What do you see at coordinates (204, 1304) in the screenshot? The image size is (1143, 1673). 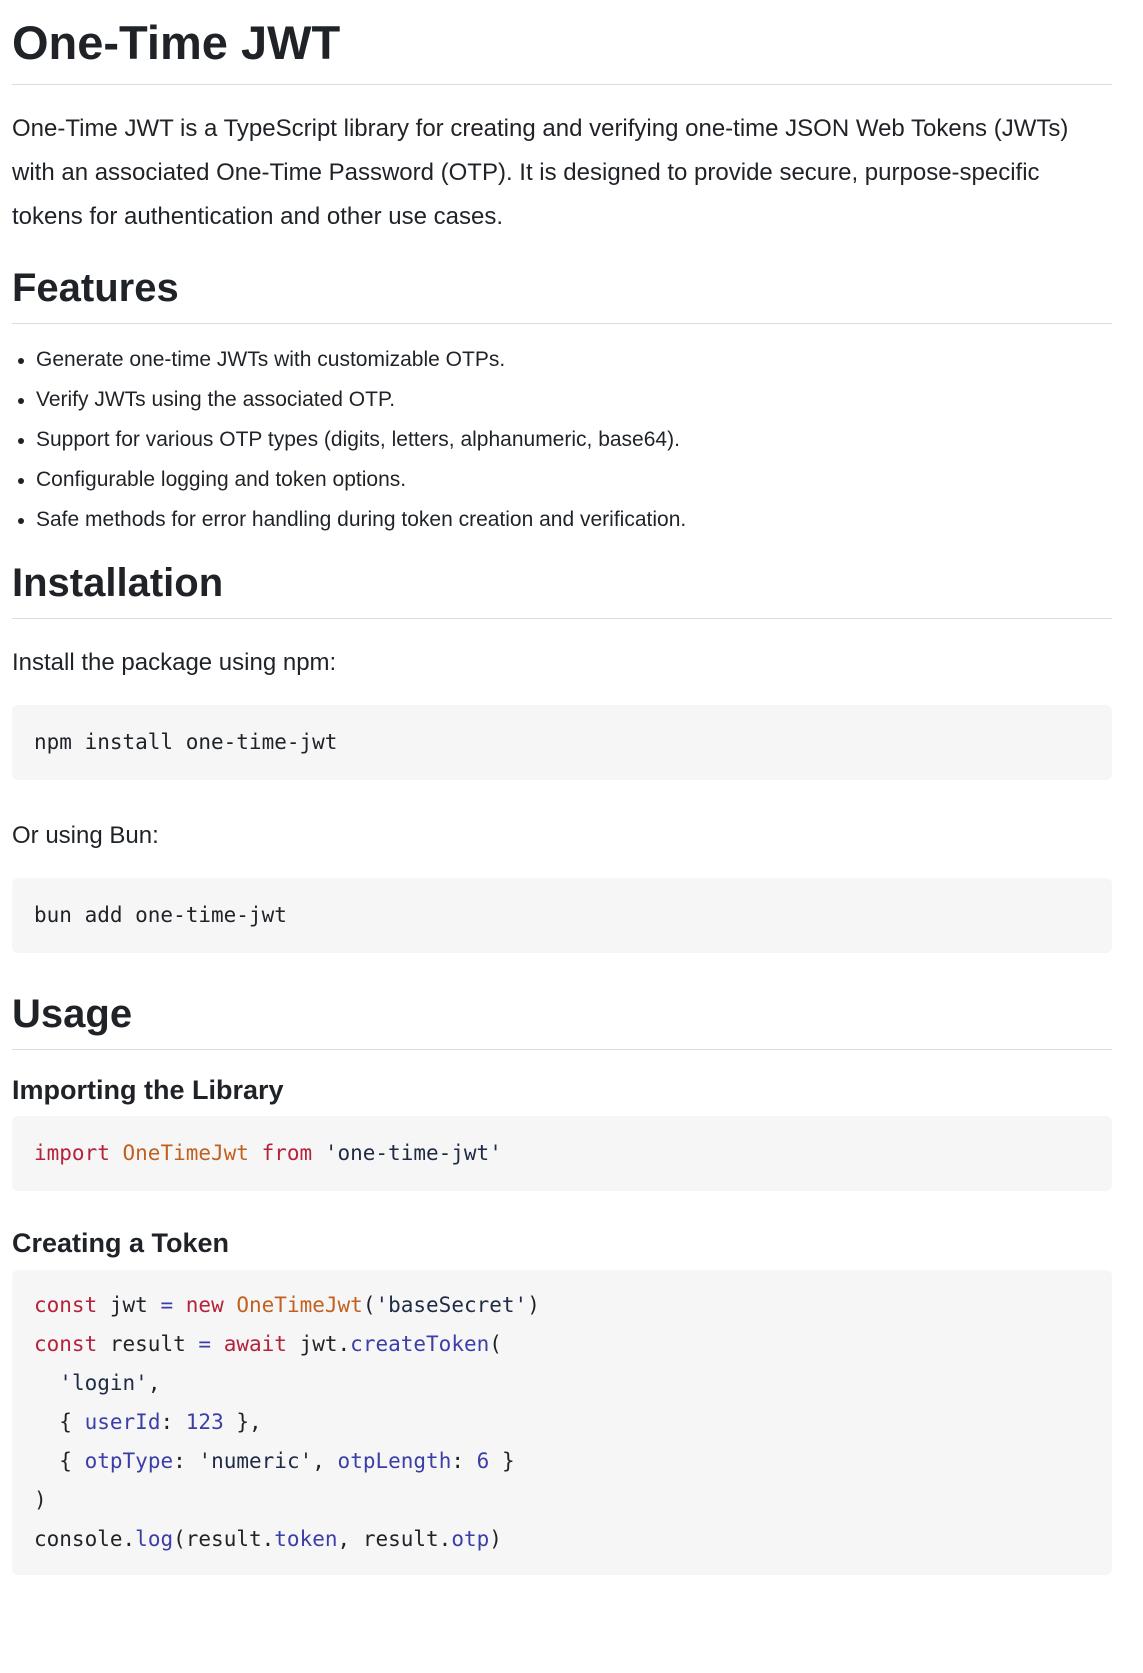 I see `code-keyword: new` at bounding box center [204, 1304].